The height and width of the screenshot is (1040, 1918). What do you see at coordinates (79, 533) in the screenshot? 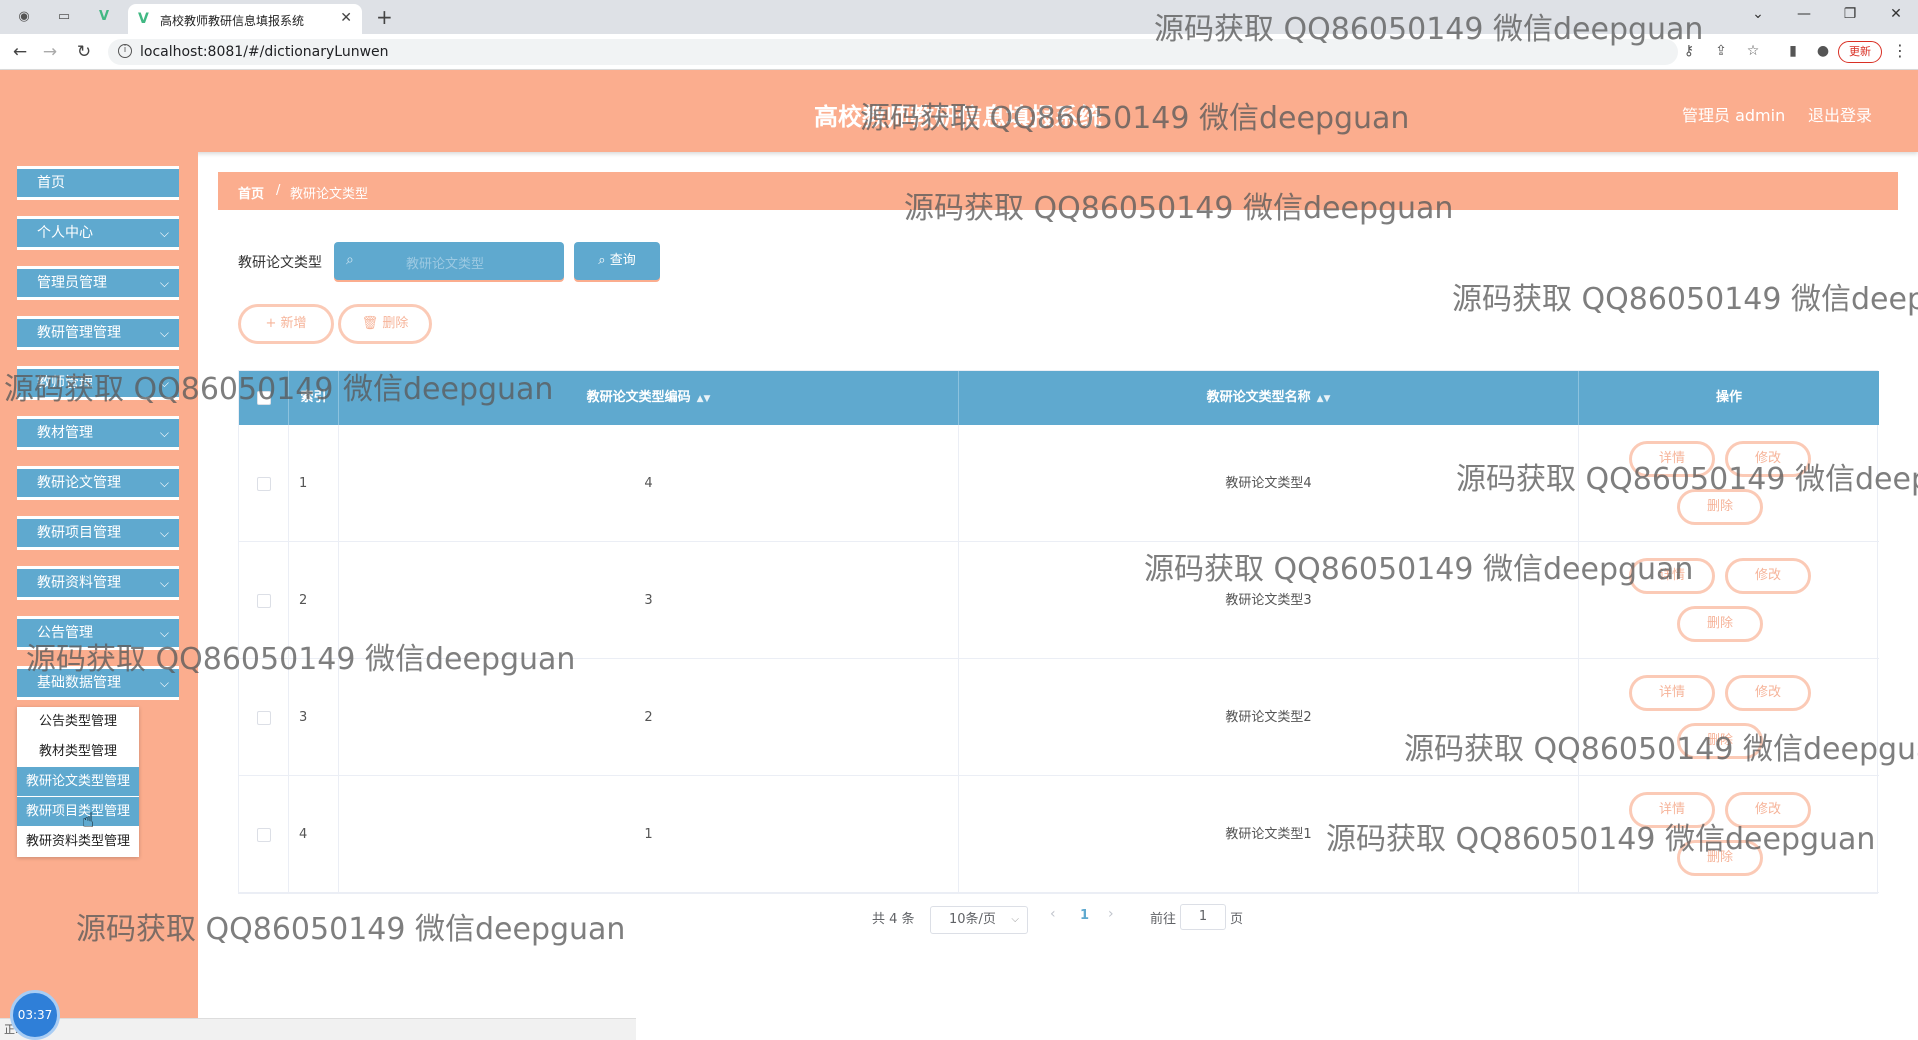
I see `sidebar-item-label: 教研项目管理` at bounding box center [79, 533].